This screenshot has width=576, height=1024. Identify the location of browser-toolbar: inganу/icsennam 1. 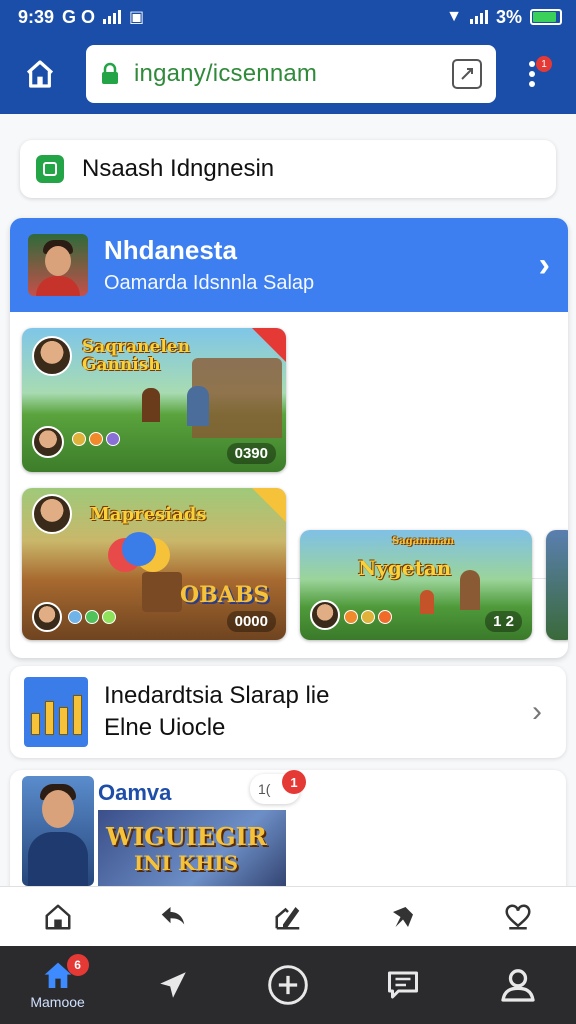
(288, 74).